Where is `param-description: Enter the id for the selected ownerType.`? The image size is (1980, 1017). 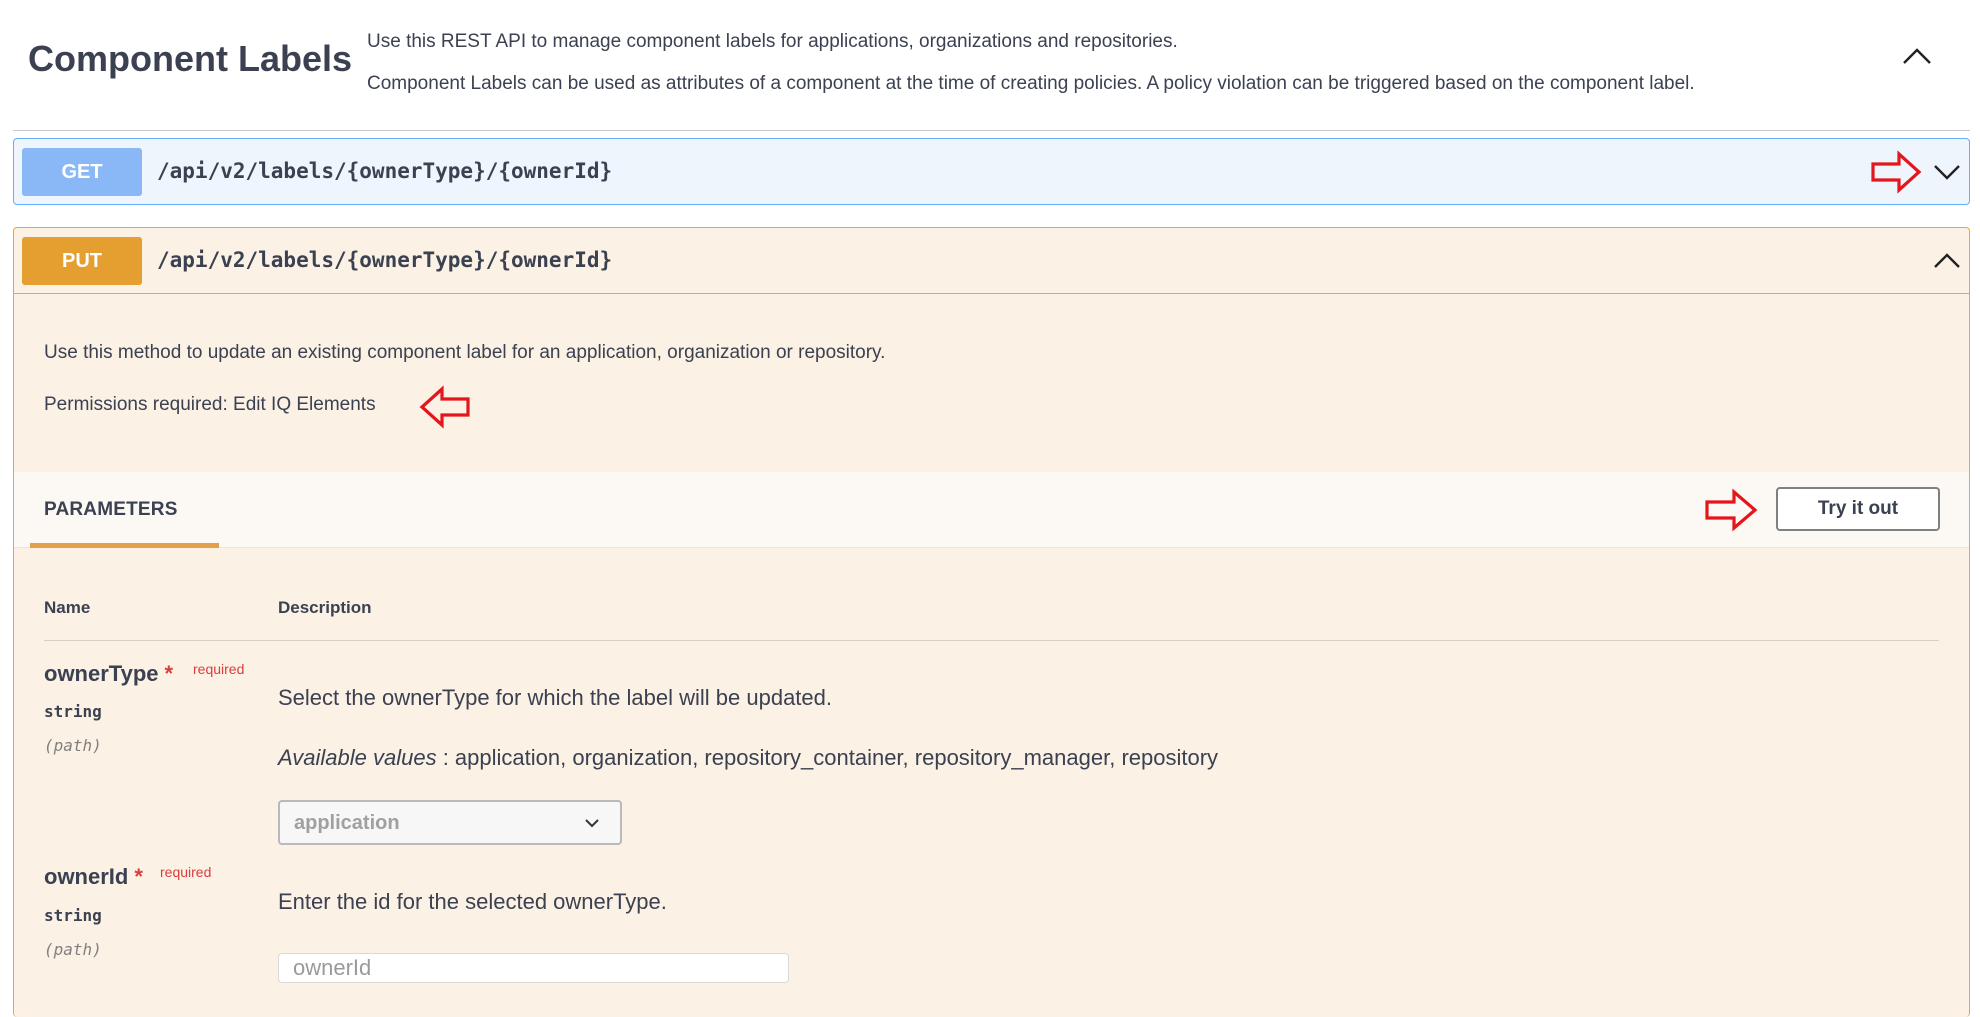 param-description: Enter the id for the selected ownerType. is located at coordinates (472, 901).